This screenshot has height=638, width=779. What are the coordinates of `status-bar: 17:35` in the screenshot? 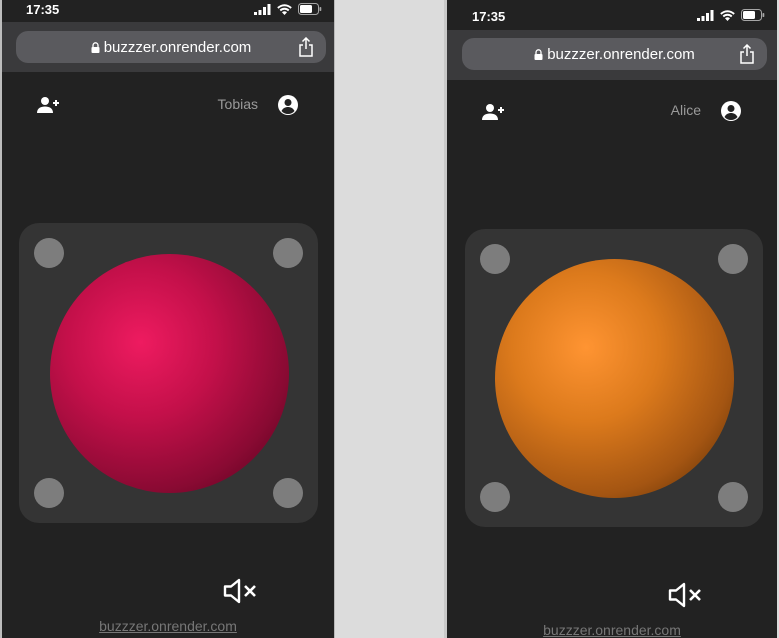 It's located at (612, 13).